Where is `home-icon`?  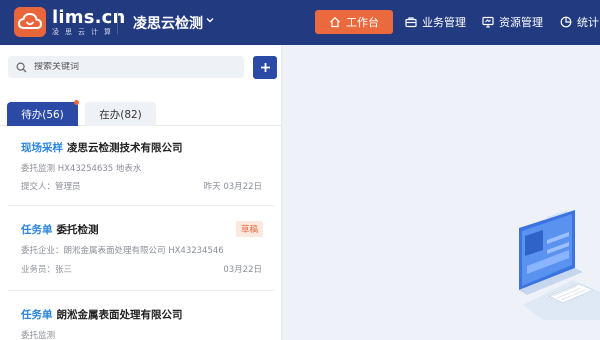
home-icon is located at coordinates (335, 22).